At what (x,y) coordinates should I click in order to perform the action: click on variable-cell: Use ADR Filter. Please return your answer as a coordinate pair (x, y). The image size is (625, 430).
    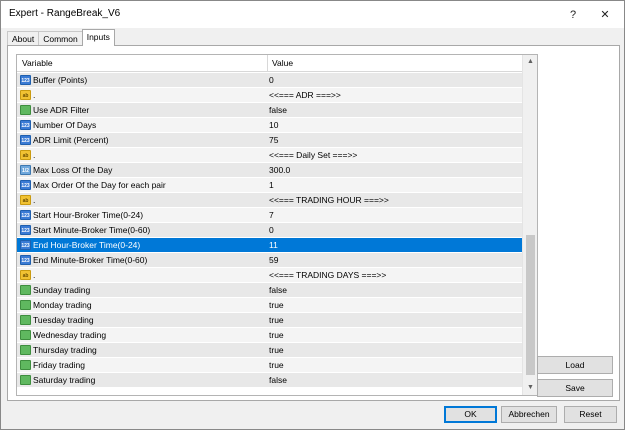
    Looking at the image, I should click on (61, 110).